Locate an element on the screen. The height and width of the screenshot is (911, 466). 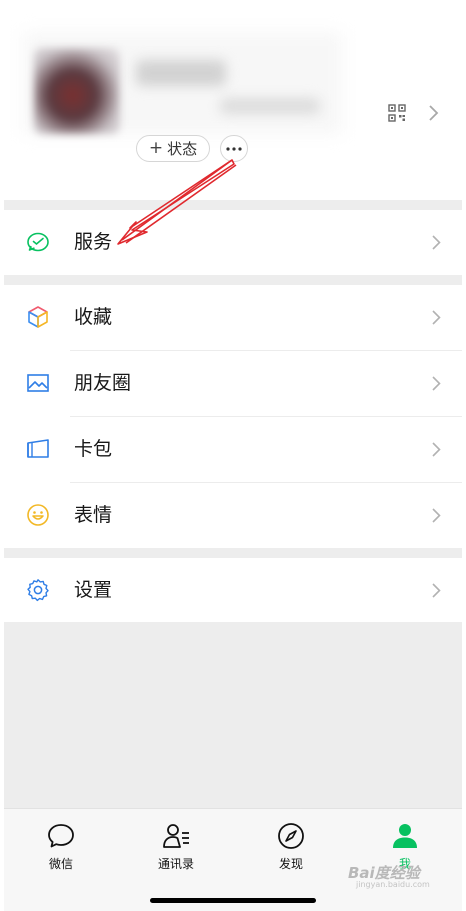
ellipsis-icon is located at coordinates (234, 148).